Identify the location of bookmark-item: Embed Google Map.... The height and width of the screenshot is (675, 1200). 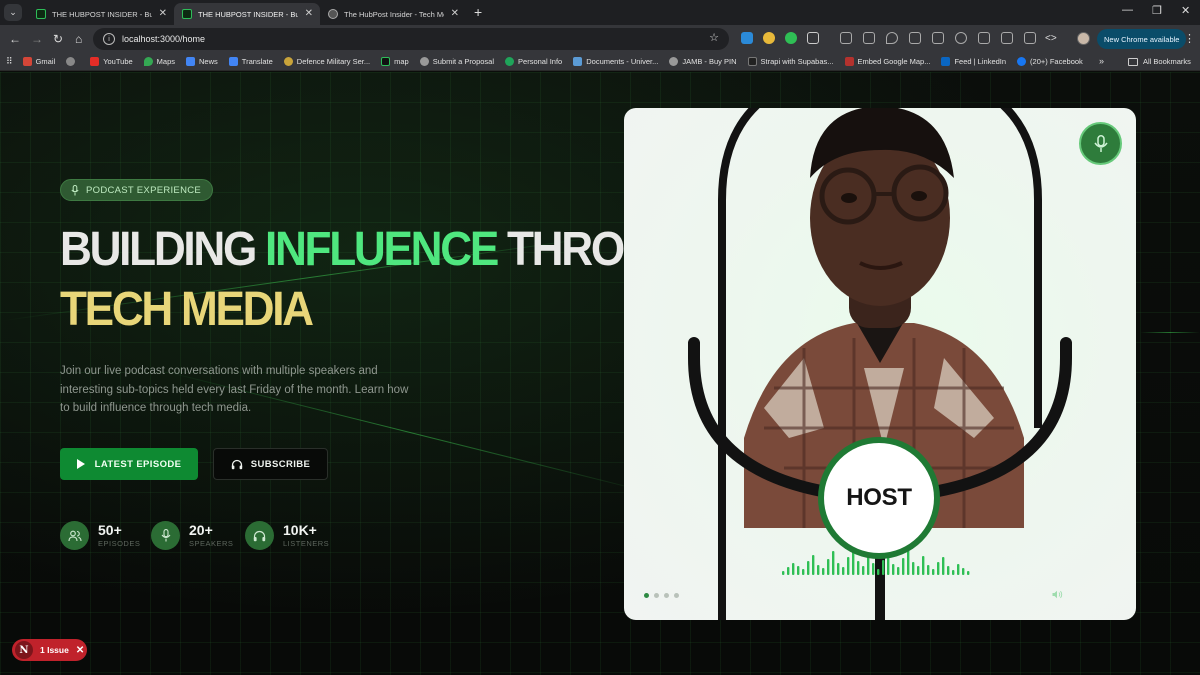
(887, 61).